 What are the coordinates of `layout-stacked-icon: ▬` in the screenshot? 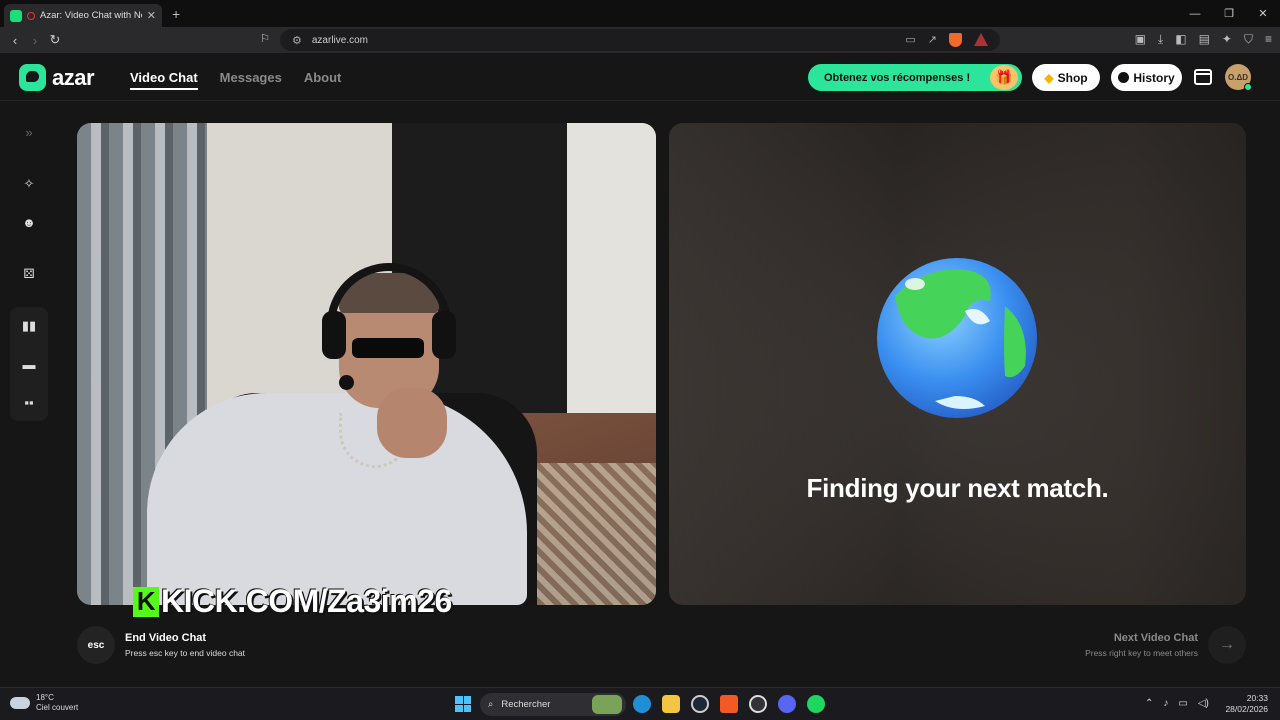 It's located at (29, 364).